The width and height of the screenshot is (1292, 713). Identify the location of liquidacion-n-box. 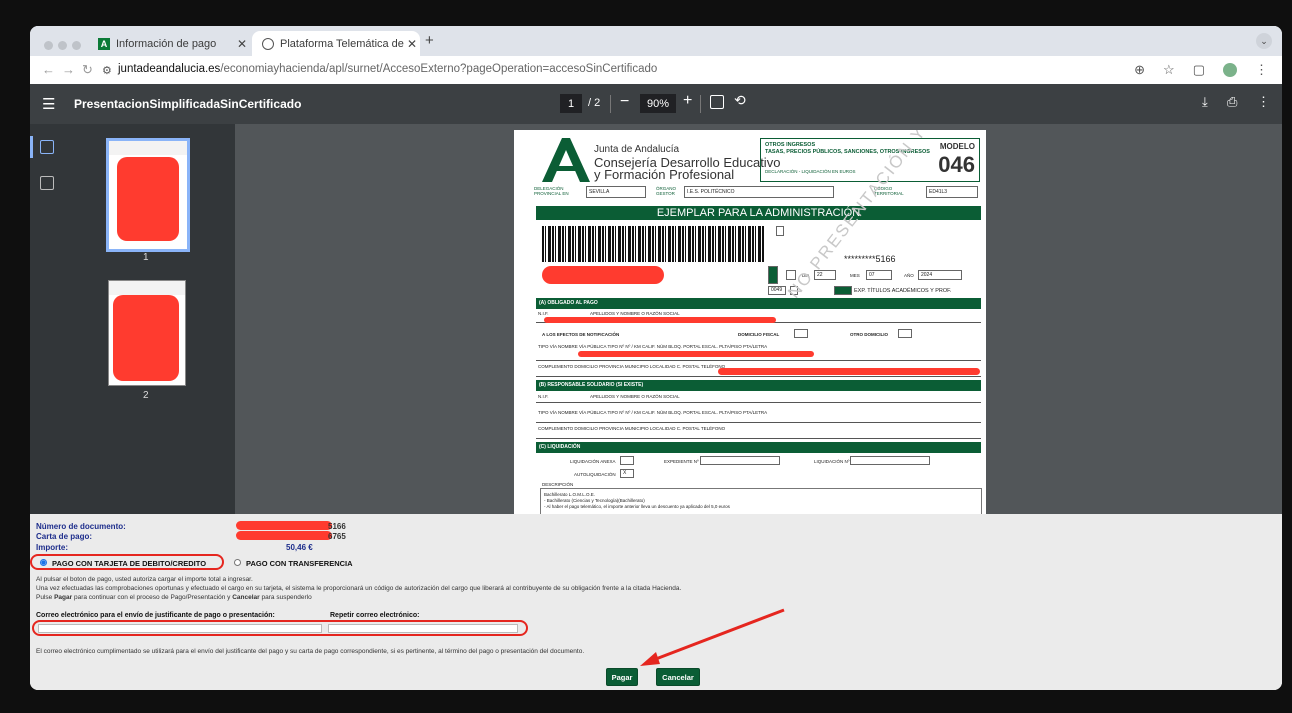
(890, 460).